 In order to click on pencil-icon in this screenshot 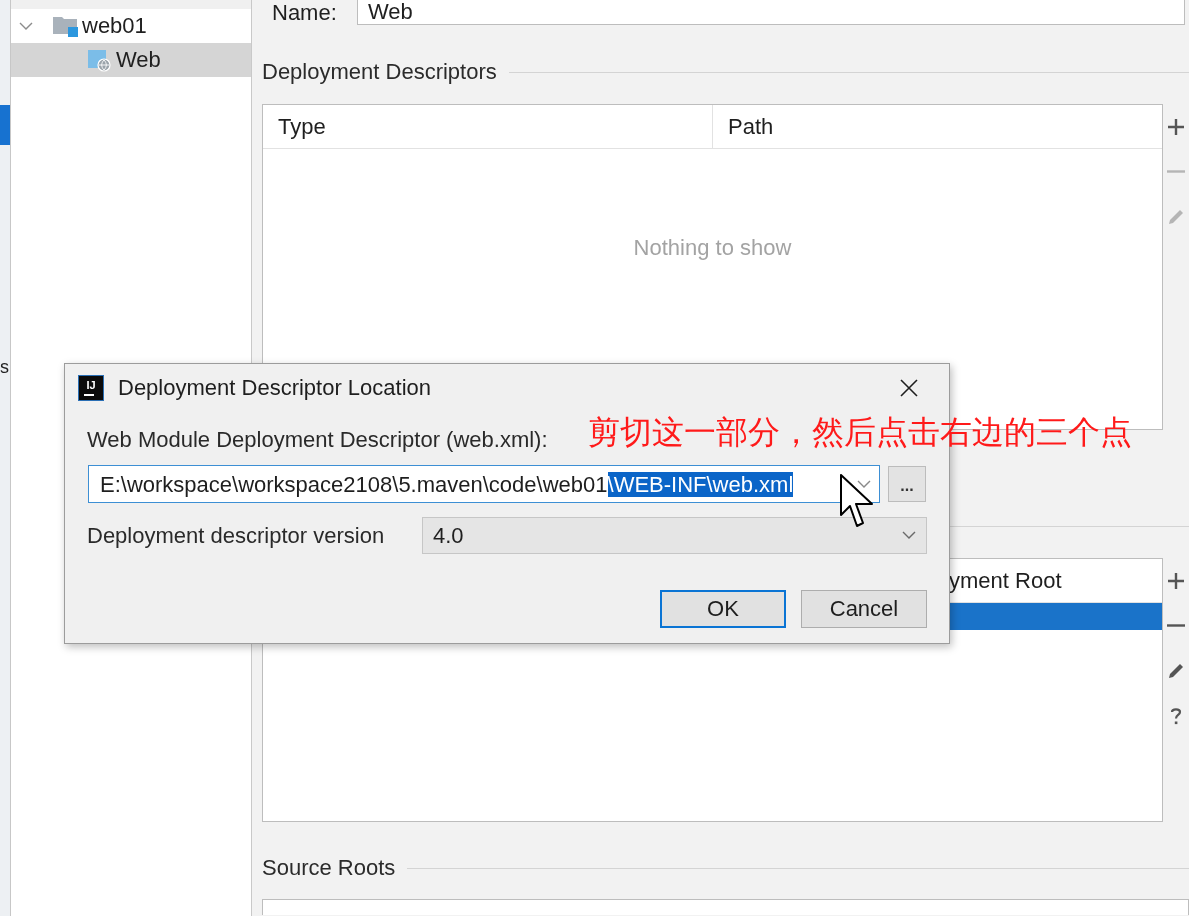, I will do `click(1176, 670)`.